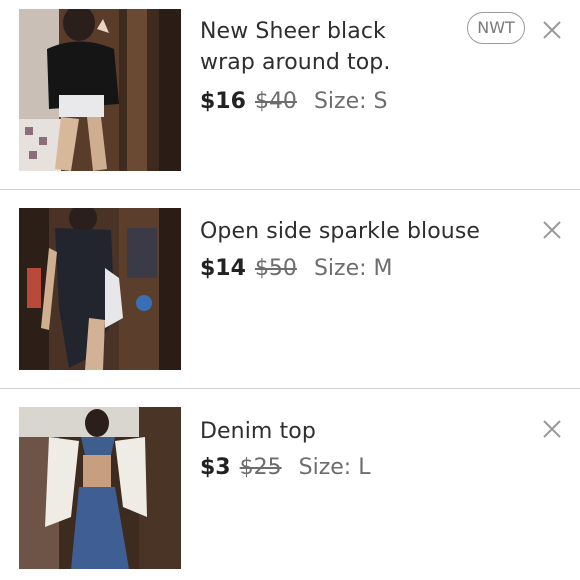  What do you see at coordinates (293, 31) in the screenshot?
I see `listing-title-line1: New Sheer black` at bounding box center [293, 31].